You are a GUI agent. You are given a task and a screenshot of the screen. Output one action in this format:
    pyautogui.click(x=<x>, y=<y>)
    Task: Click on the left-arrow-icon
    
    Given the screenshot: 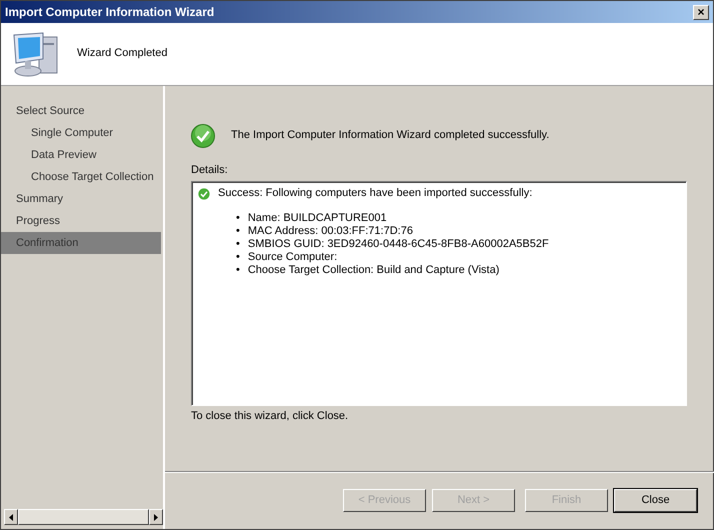 What is the action you would take?
    pyautogui.click(x=11, y=517)
    